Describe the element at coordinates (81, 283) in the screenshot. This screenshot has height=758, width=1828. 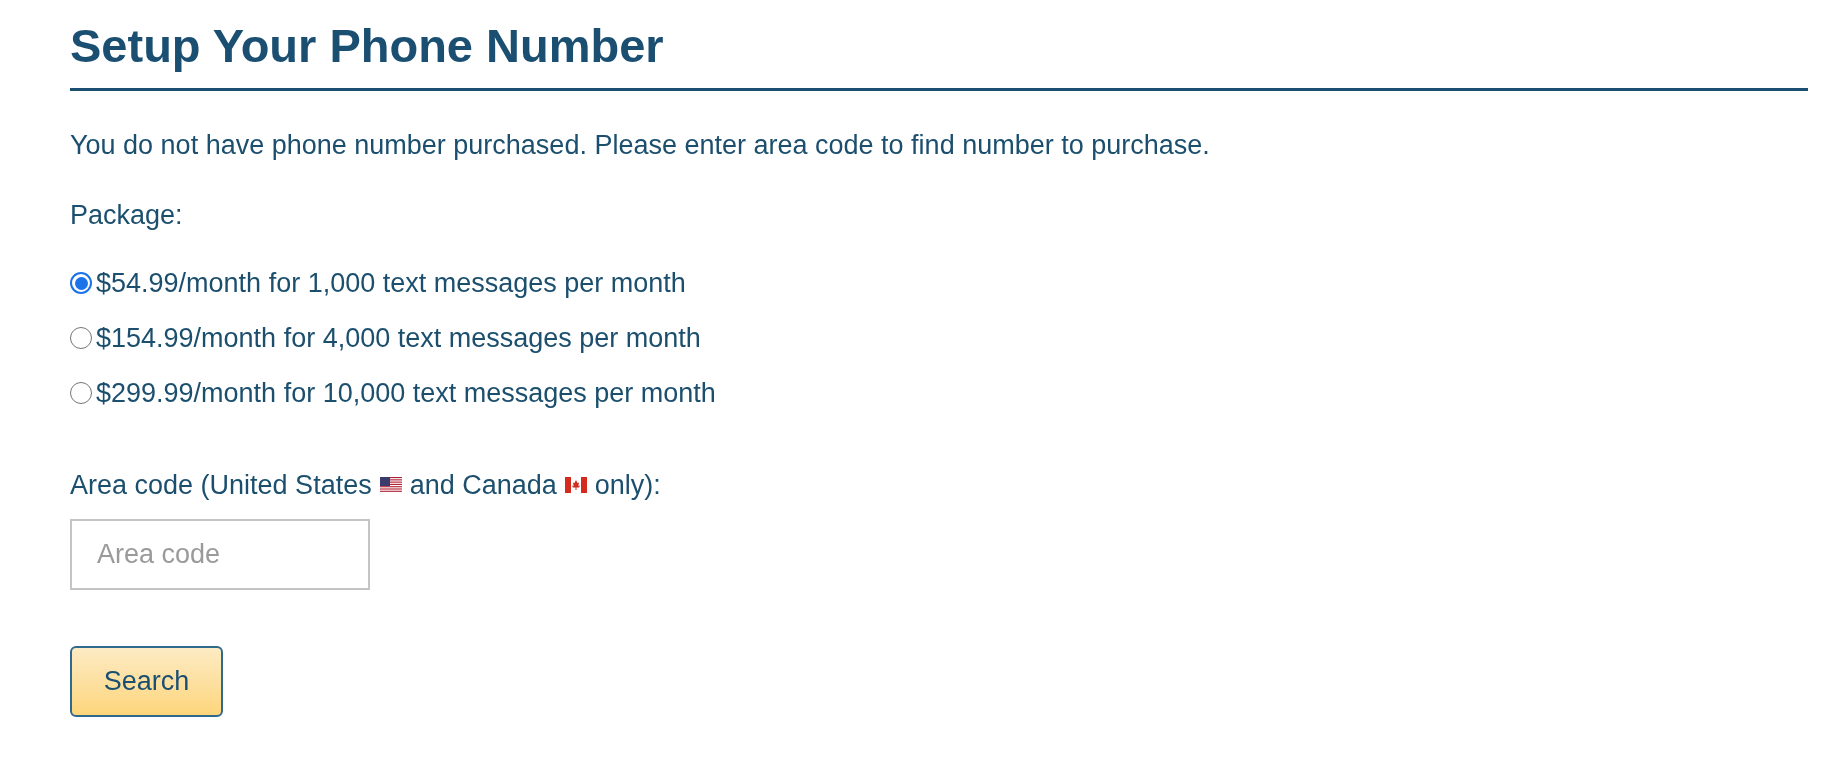
I see `radio-button` at that location.